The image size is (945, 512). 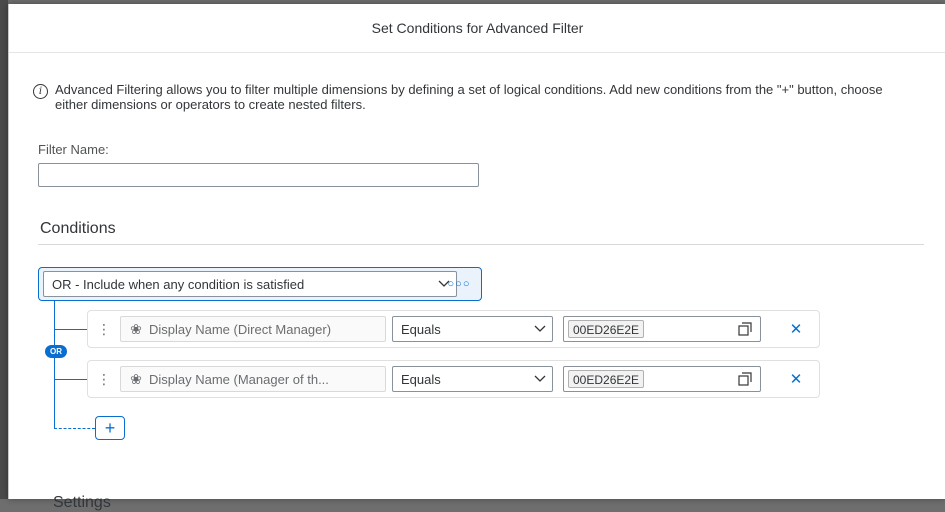 I want to click on background-overlay, so click(x=4, y=249).